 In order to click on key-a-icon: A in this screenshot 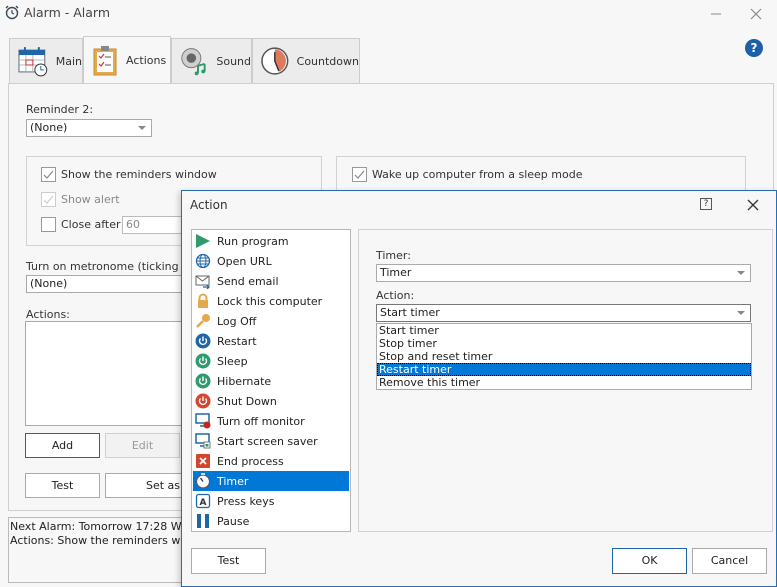, I will do `click(203, 501)`.